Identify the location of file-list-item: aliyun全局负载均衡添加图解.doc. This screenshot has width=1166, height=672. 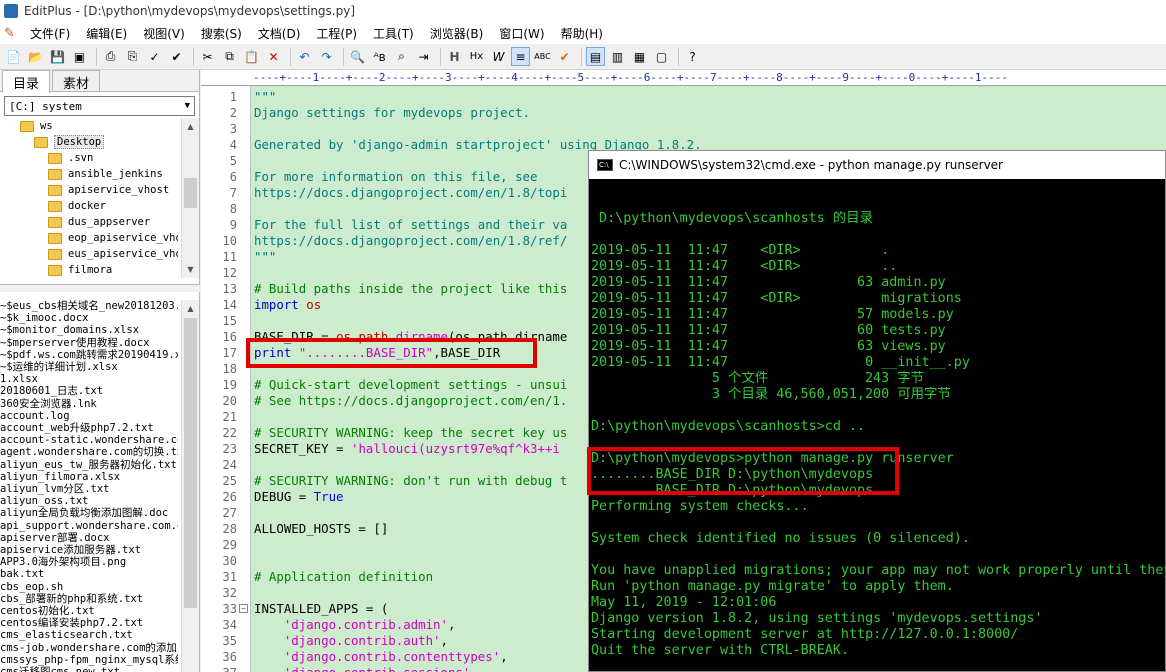
(89, 513).